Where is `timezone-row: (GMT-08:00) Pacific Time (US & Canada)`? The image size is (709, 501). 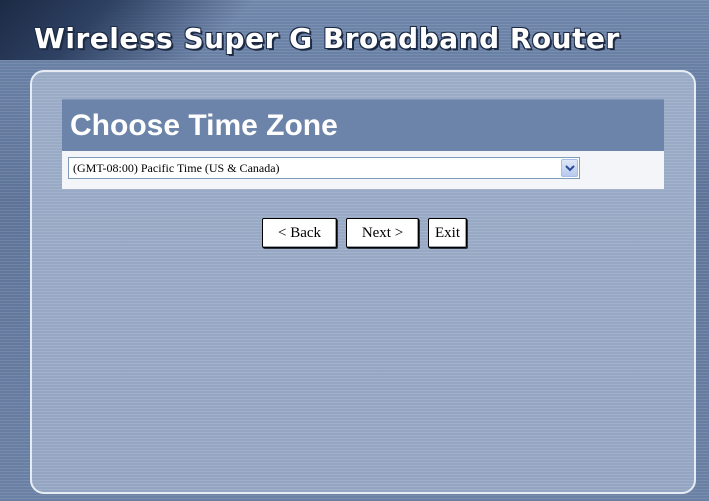
timezone-row: (GMT-08:00) Pacific Time (US & Canada) is located at coordinates (363, 170).